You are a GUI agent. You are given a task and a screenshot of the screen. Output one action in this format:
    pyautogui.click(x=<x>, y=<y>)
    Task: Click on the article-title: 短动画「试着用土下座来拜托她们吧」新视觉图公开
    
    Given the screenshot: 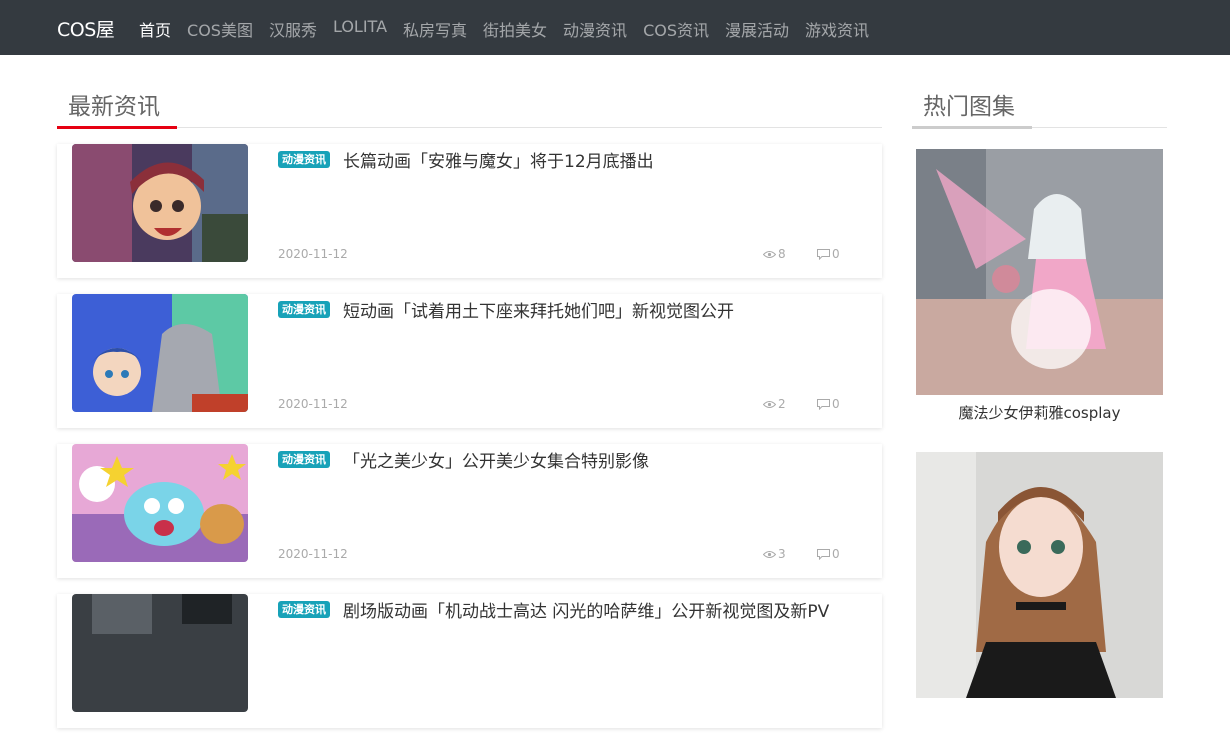 What is the action you would take?
    pyautogui.click(x=538, y=309)
    